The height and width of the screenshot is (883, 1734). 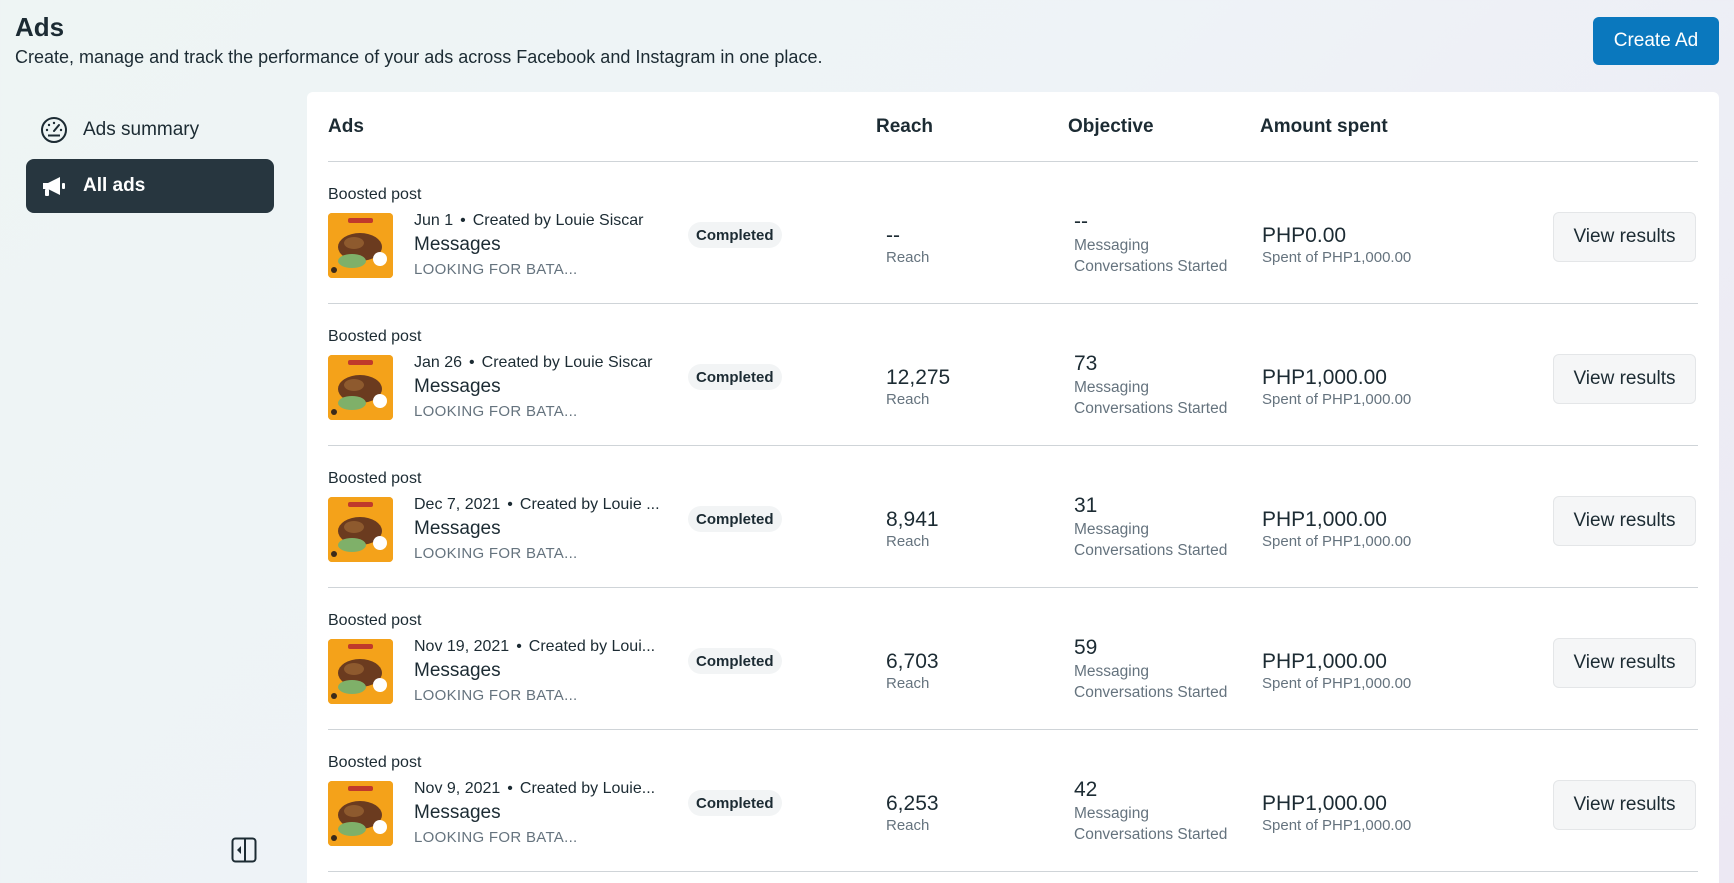 I want to click on column-header-amount-spent: Amount spent, so click(x=1324, y=127).